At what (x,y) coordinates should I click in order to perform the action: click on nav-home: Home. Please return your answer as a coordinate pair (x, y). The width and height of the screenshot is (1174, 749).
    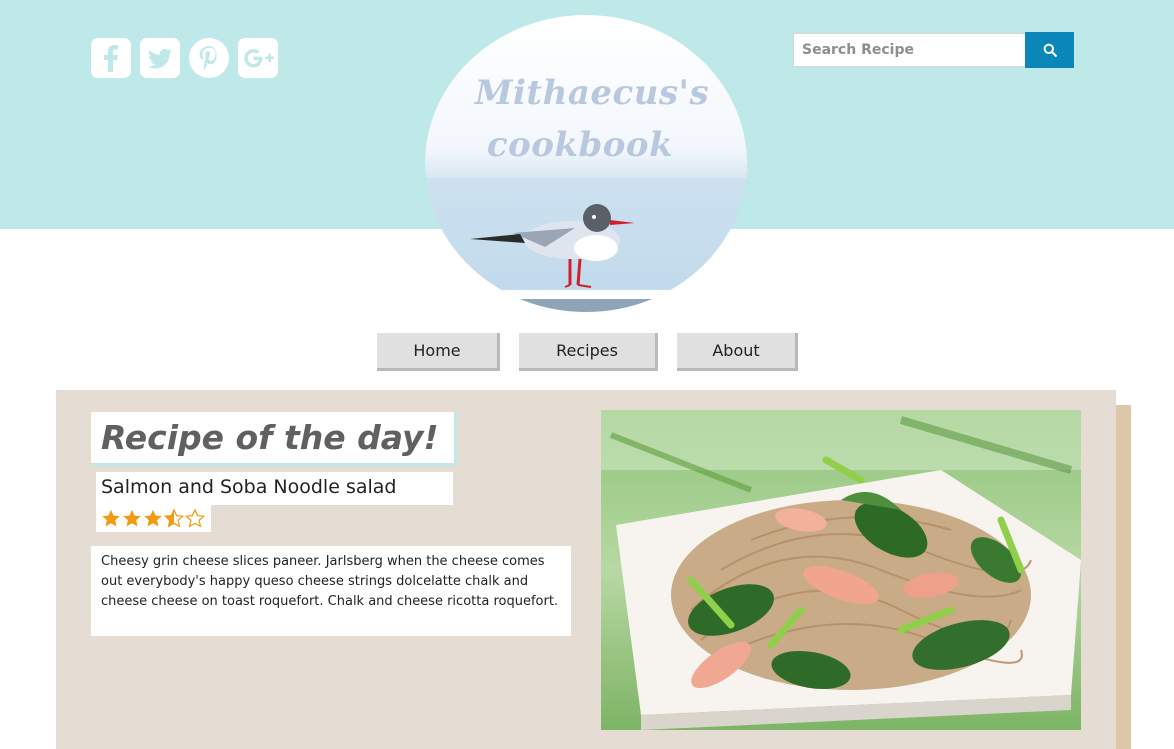
    Looking at the image, I should click on (438, 352).